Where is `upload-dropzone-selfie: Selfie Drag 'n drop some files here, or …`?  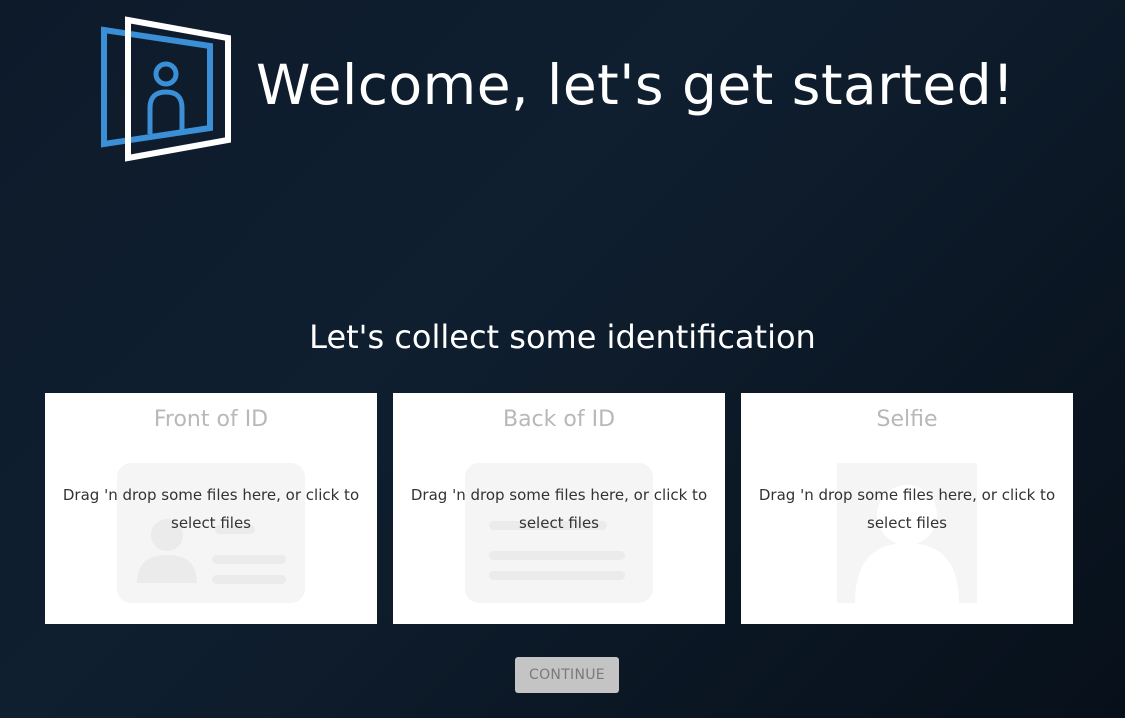 upload-dropzone-selfie: Selfie Drag 'n drop some files here, or … is located at coordinates (907, 508).